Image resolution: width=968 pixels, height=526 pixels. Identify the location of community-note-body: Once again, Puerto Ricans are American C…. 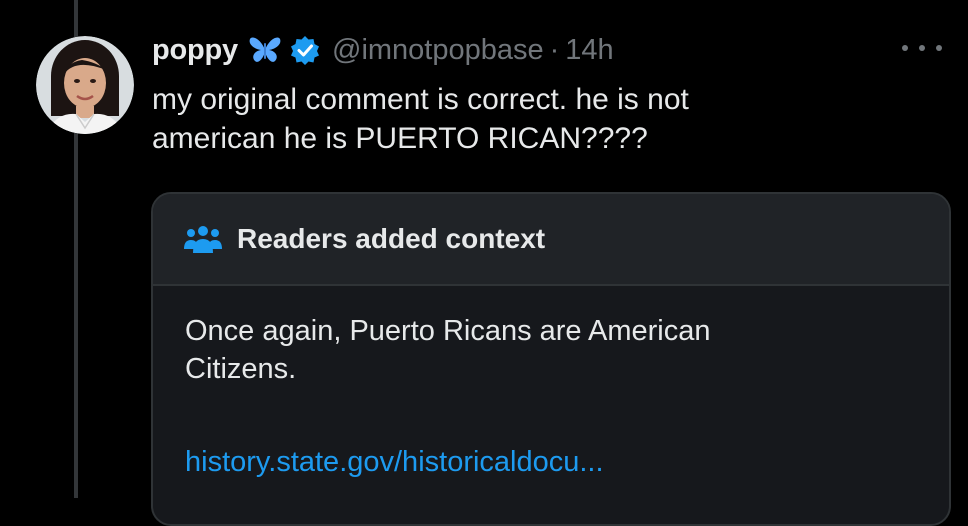
(545, 350).